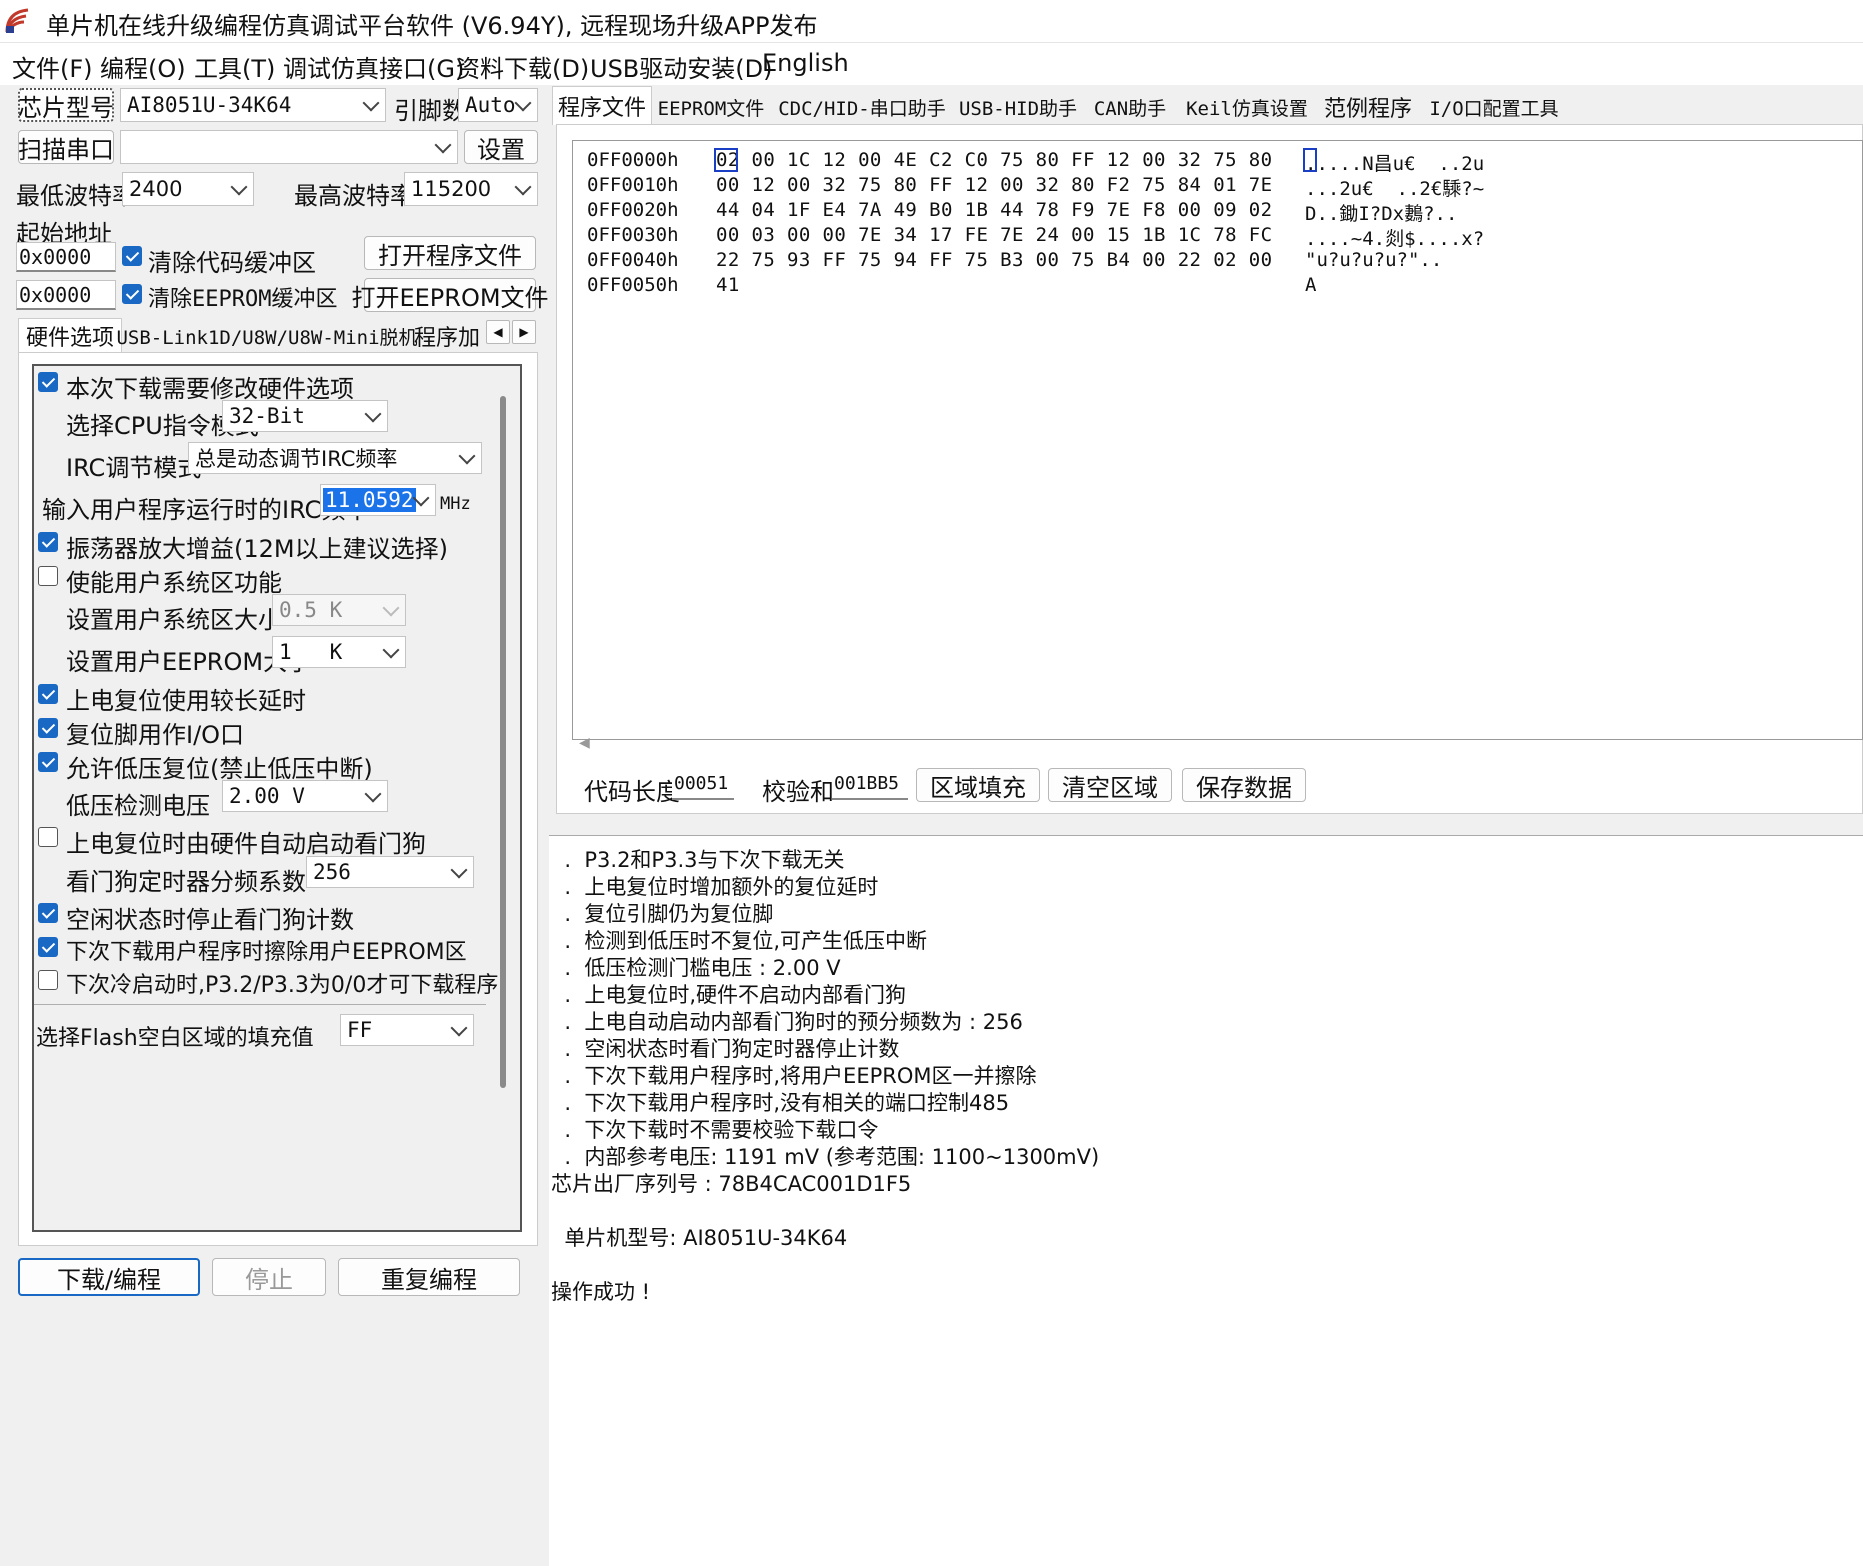 Image resolution: width=1863 pixels, height=1566 pixels. Describe the element at coordinates (1247, 107) in the screenshot. I see `tab-keil-settings: Keil仿真设置` at that location.